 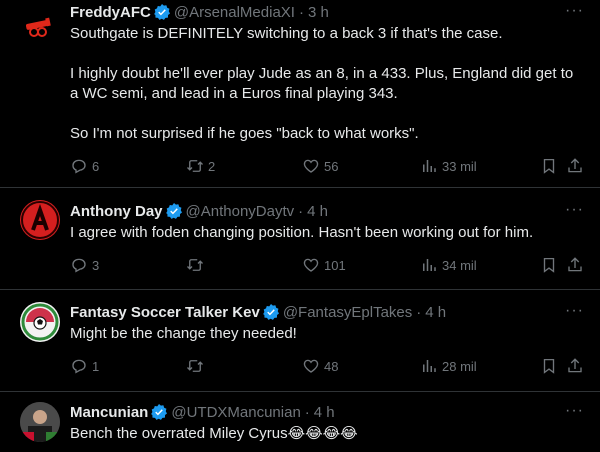 I want to click on handle: @AnthonyDaytv, so click(x=240, y=211).